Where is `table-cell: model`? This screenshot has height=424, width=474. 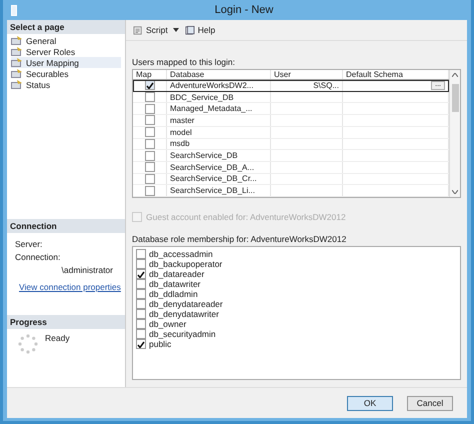
table-cell: model is located at coordinates (219, 132).